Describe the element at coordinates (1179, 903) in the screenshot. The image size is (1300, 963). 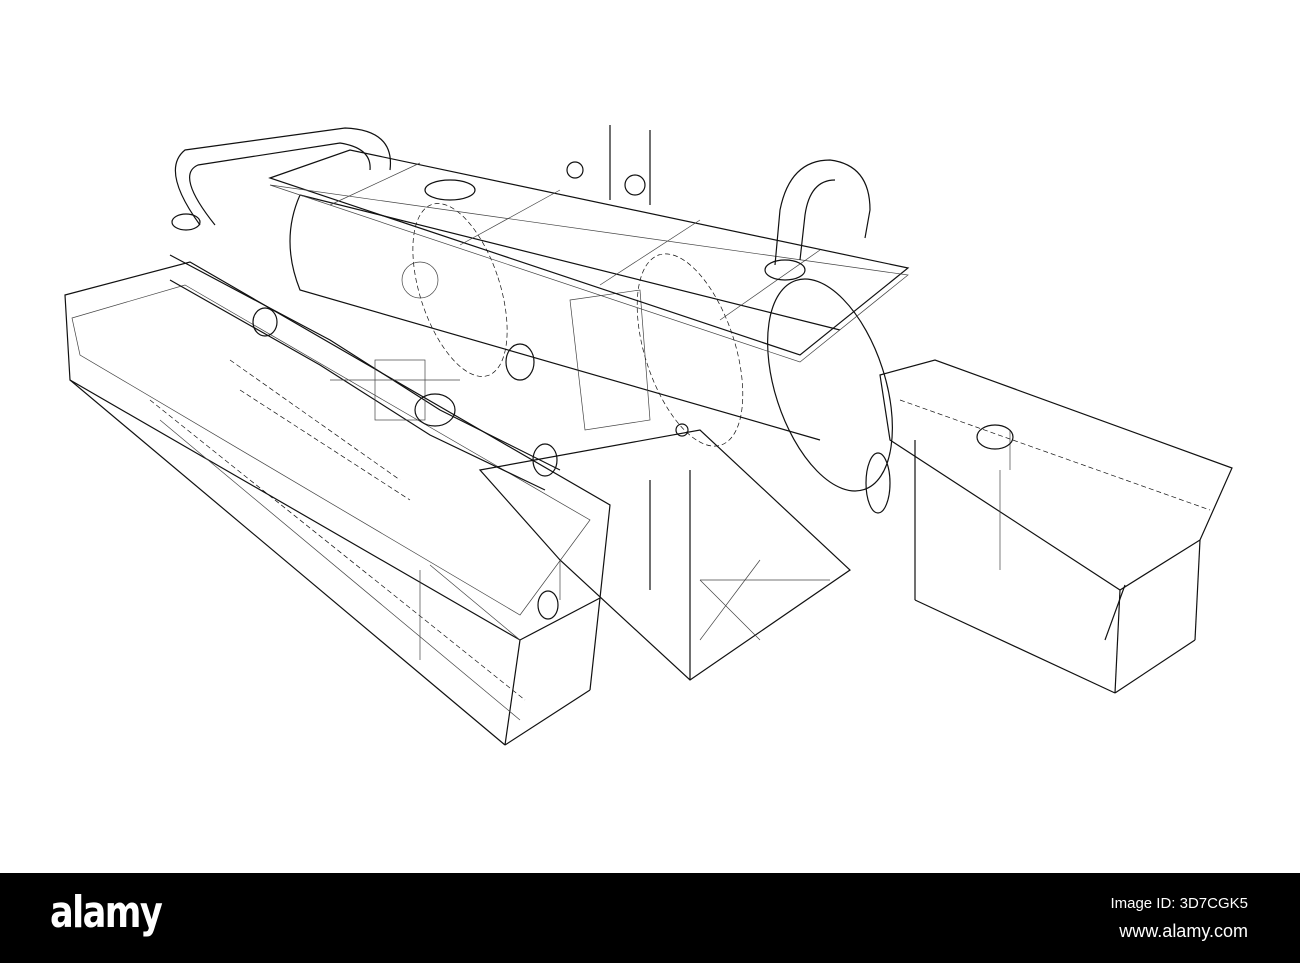
I see `image-id-label: Image ID: 3D7CGK5` at that location.